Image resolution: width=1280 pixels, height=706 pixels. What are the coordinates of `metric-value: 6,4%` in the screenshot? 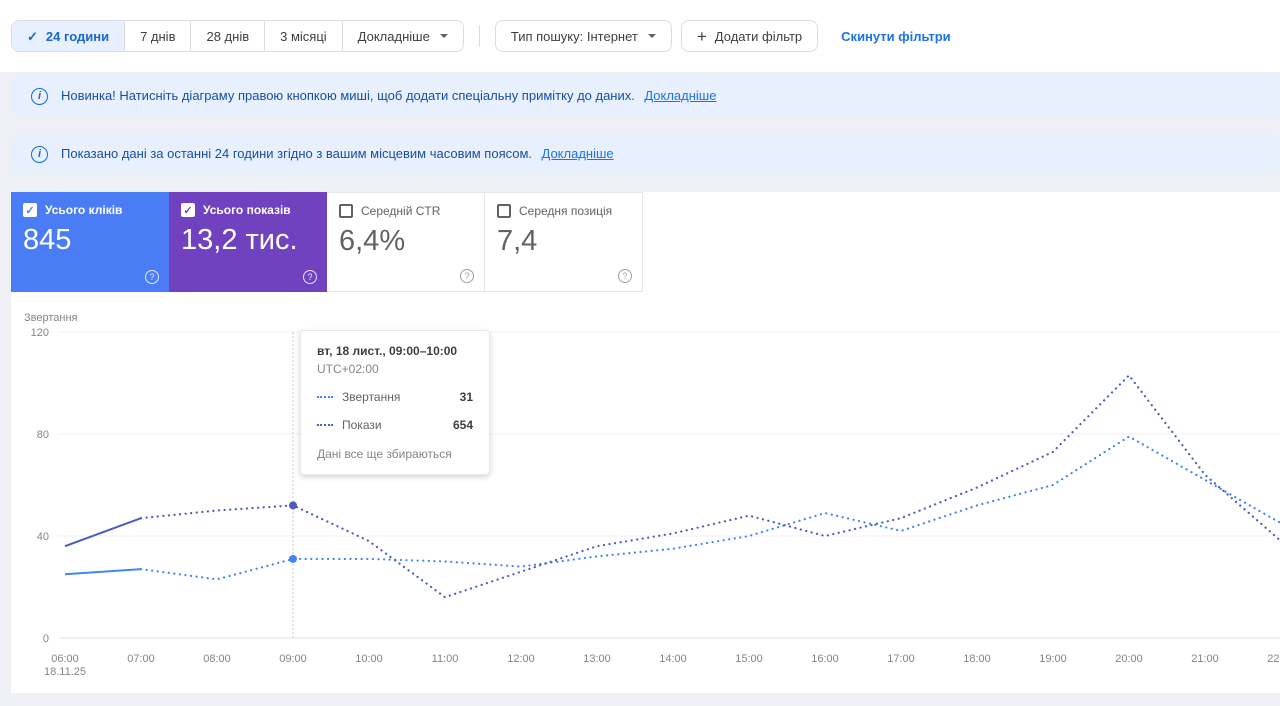 It's located at (372, 241).